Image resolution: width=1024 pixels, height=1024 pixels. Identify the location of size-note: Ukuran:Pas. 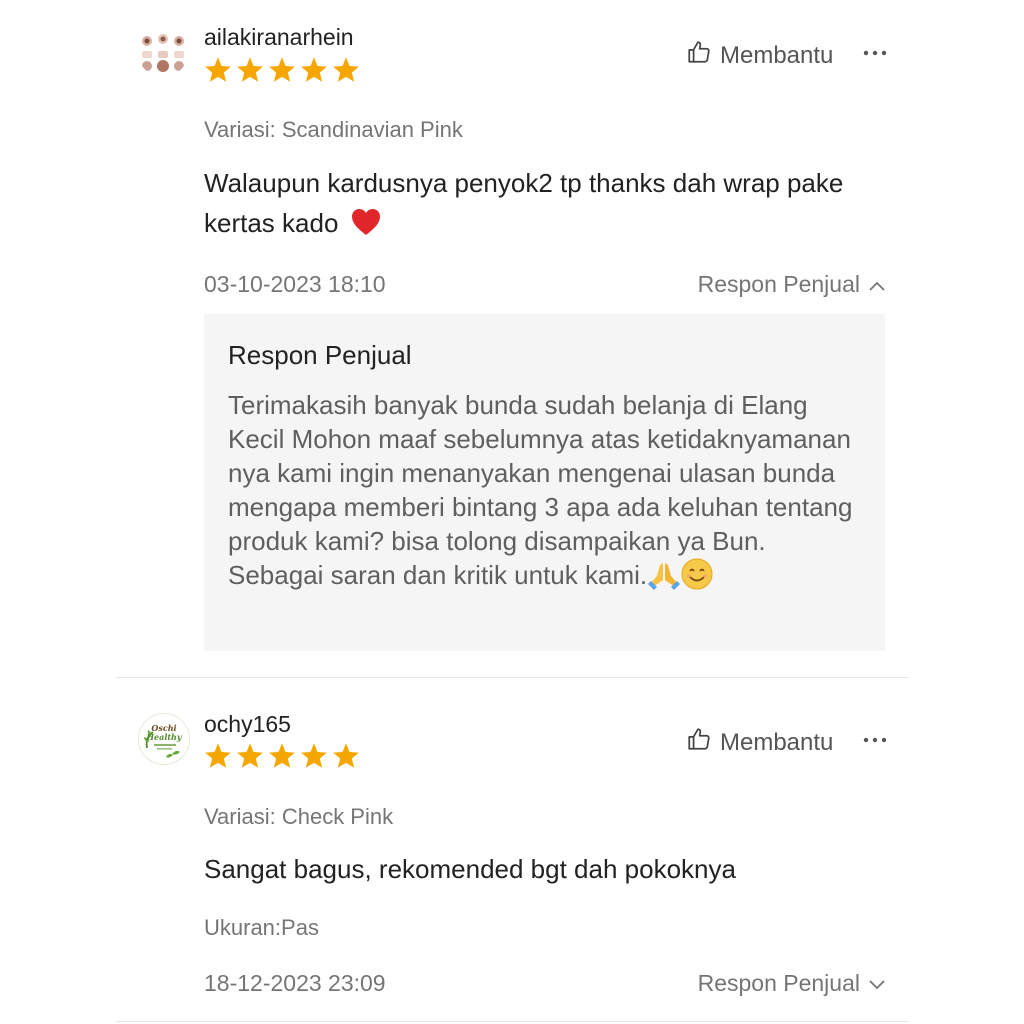
(261, 927).